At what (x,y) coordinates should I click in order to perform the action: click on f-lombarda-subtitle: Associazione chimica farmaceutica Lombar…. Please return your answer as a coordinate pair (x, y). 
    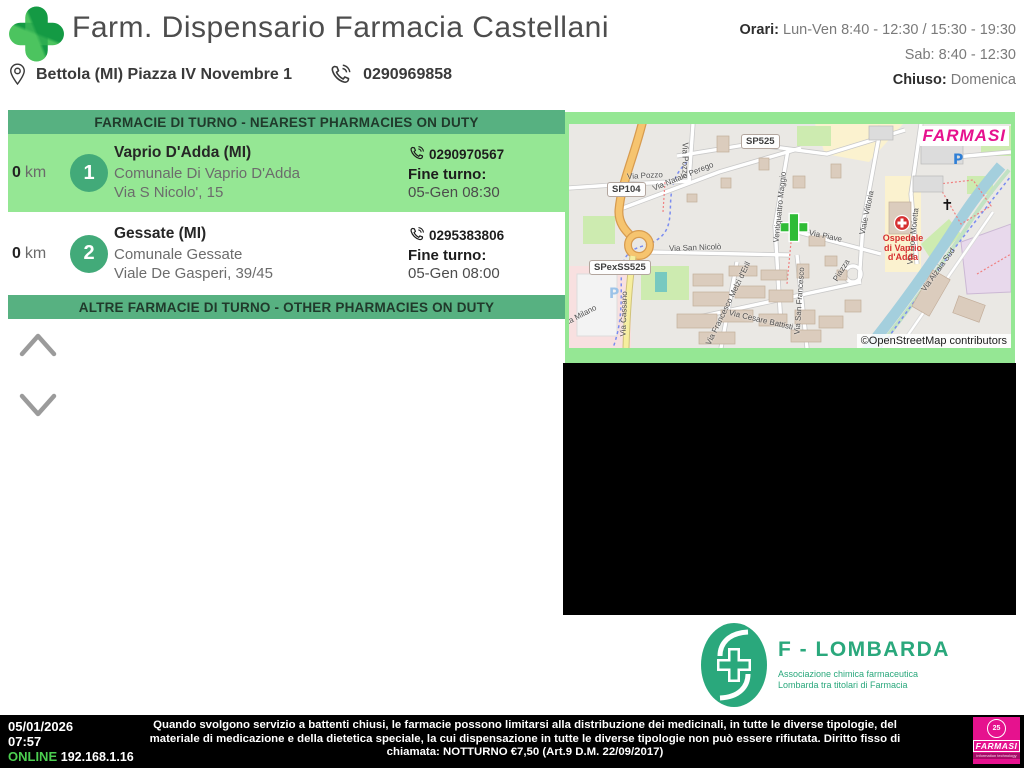
    Looking at the image, I should click on (848, 679).